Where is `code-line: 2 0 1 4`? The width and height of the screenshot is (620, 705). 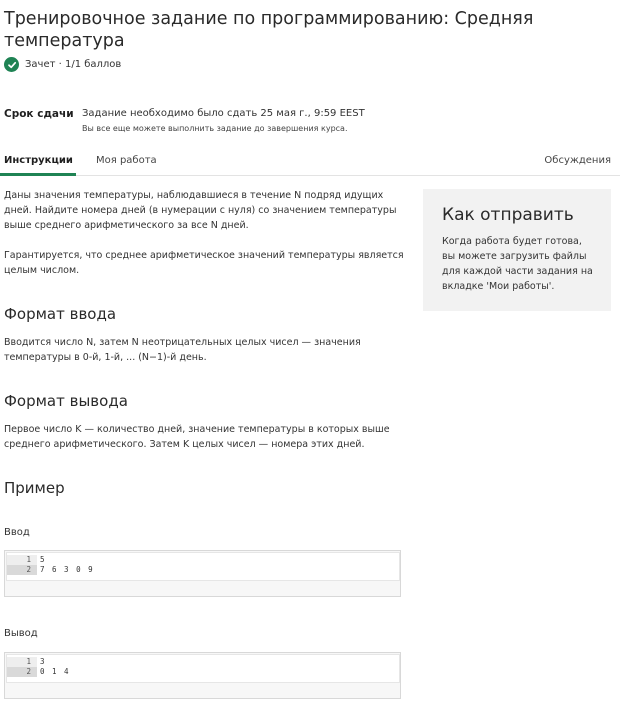 code-line: 2 0 1 4 is located at coordinates (203, 672).